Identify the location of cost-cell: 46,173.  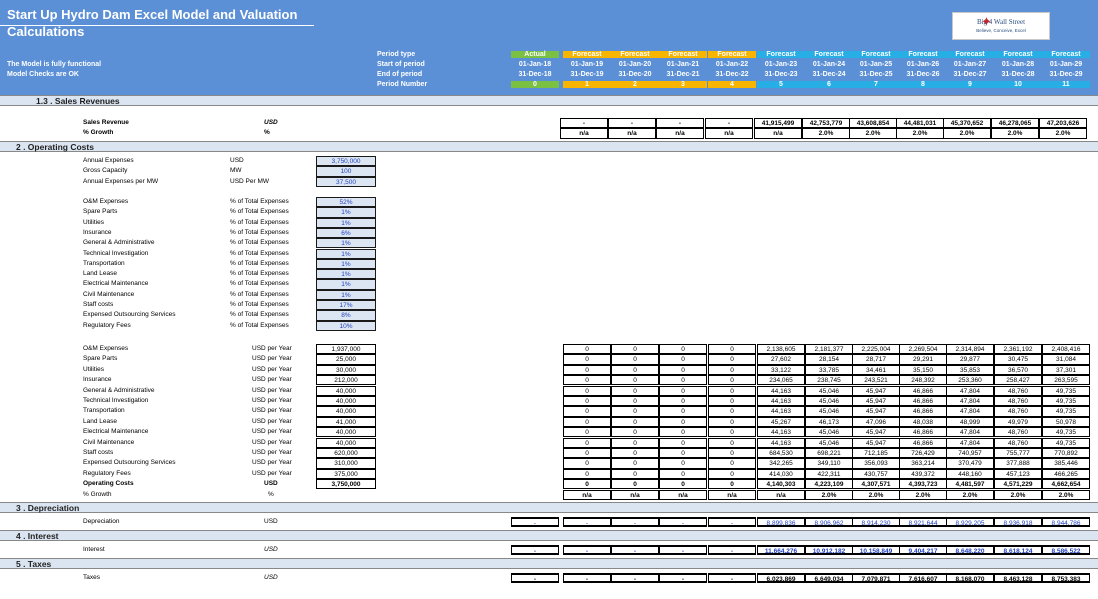
(829, 422).